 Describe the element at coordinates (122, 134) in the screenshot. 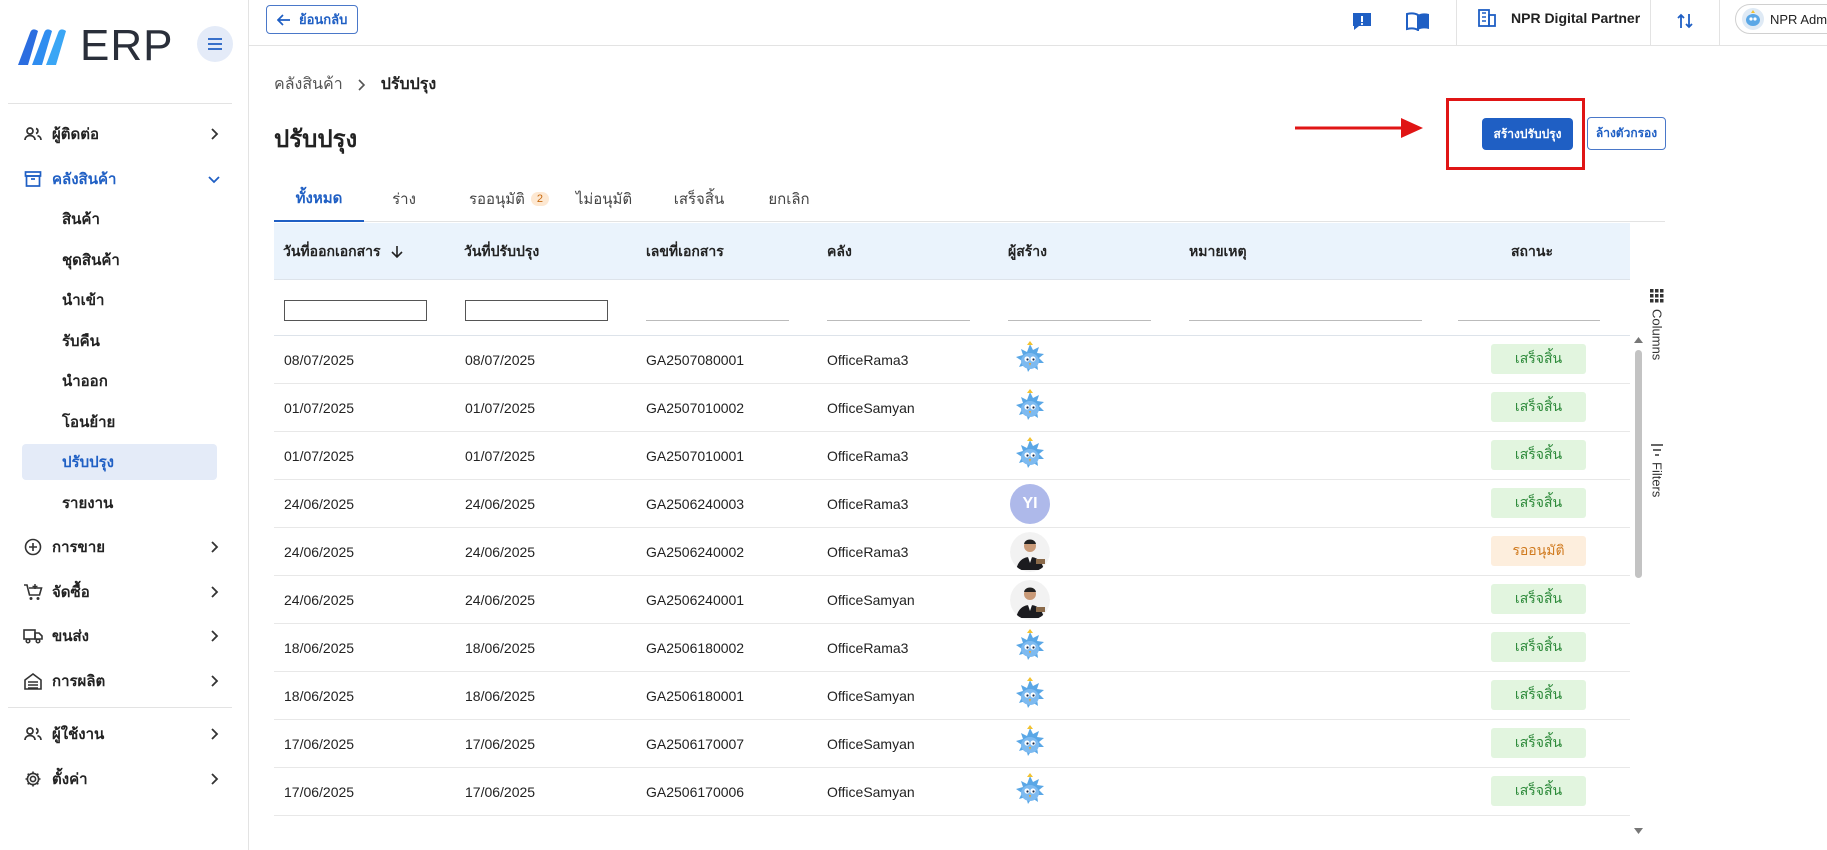

I see `sidebar-item-contacts: ผู้ติดต่อ` at that location.